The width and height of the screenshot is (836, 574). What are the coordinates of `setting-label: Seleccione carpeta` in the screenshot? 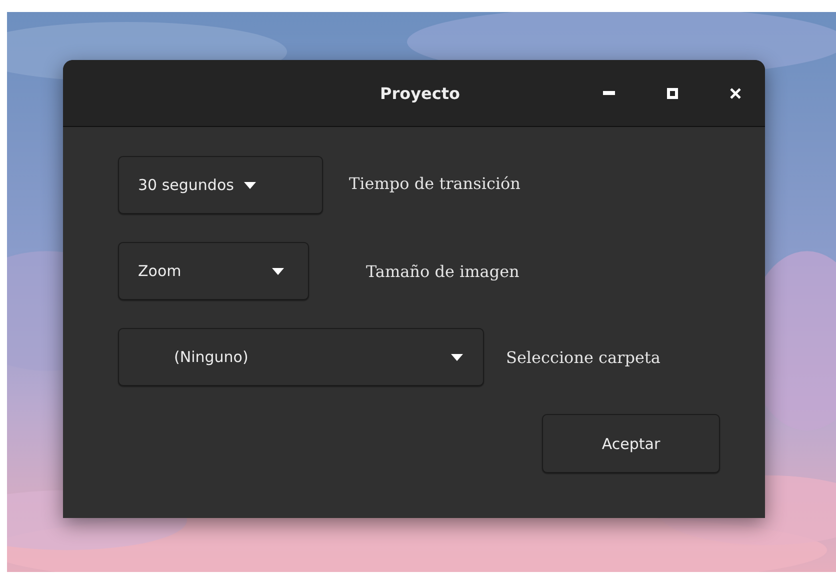 It's located at (583, 357).